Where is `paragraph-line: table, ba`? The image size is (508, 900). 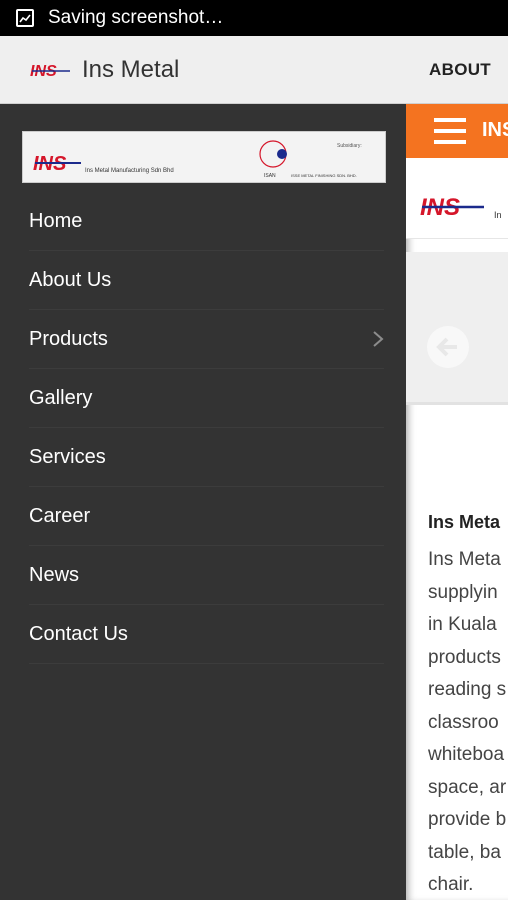
paragraph-line: table, ba is located at coordinates (464, 852).